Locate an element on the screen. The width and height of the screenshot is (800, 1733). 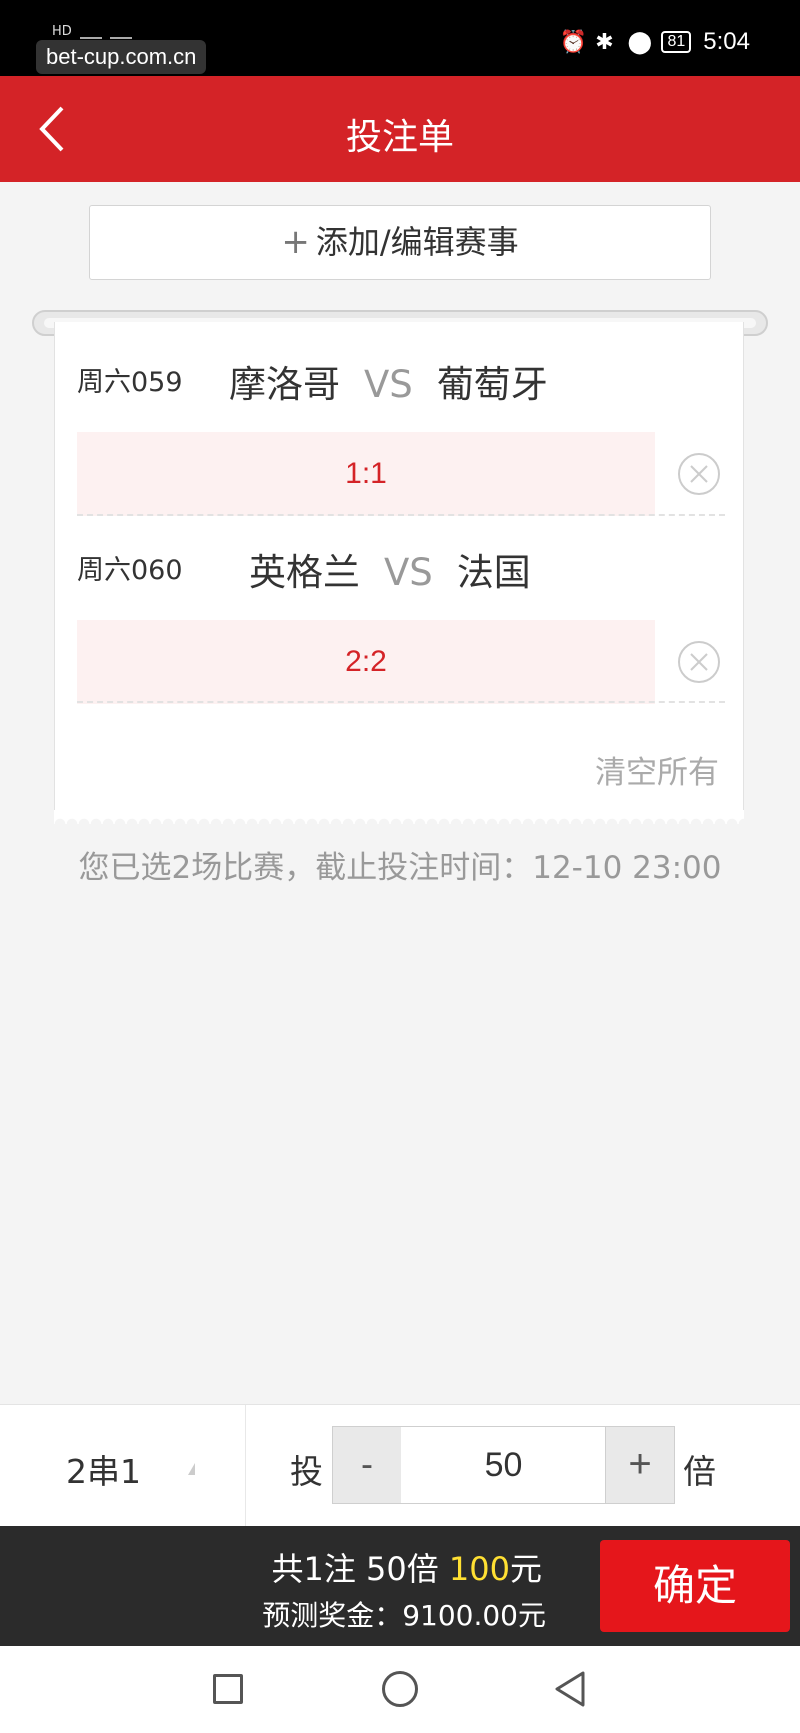
bluetooth-icon: ✱ is located at coordinates (604, 41).